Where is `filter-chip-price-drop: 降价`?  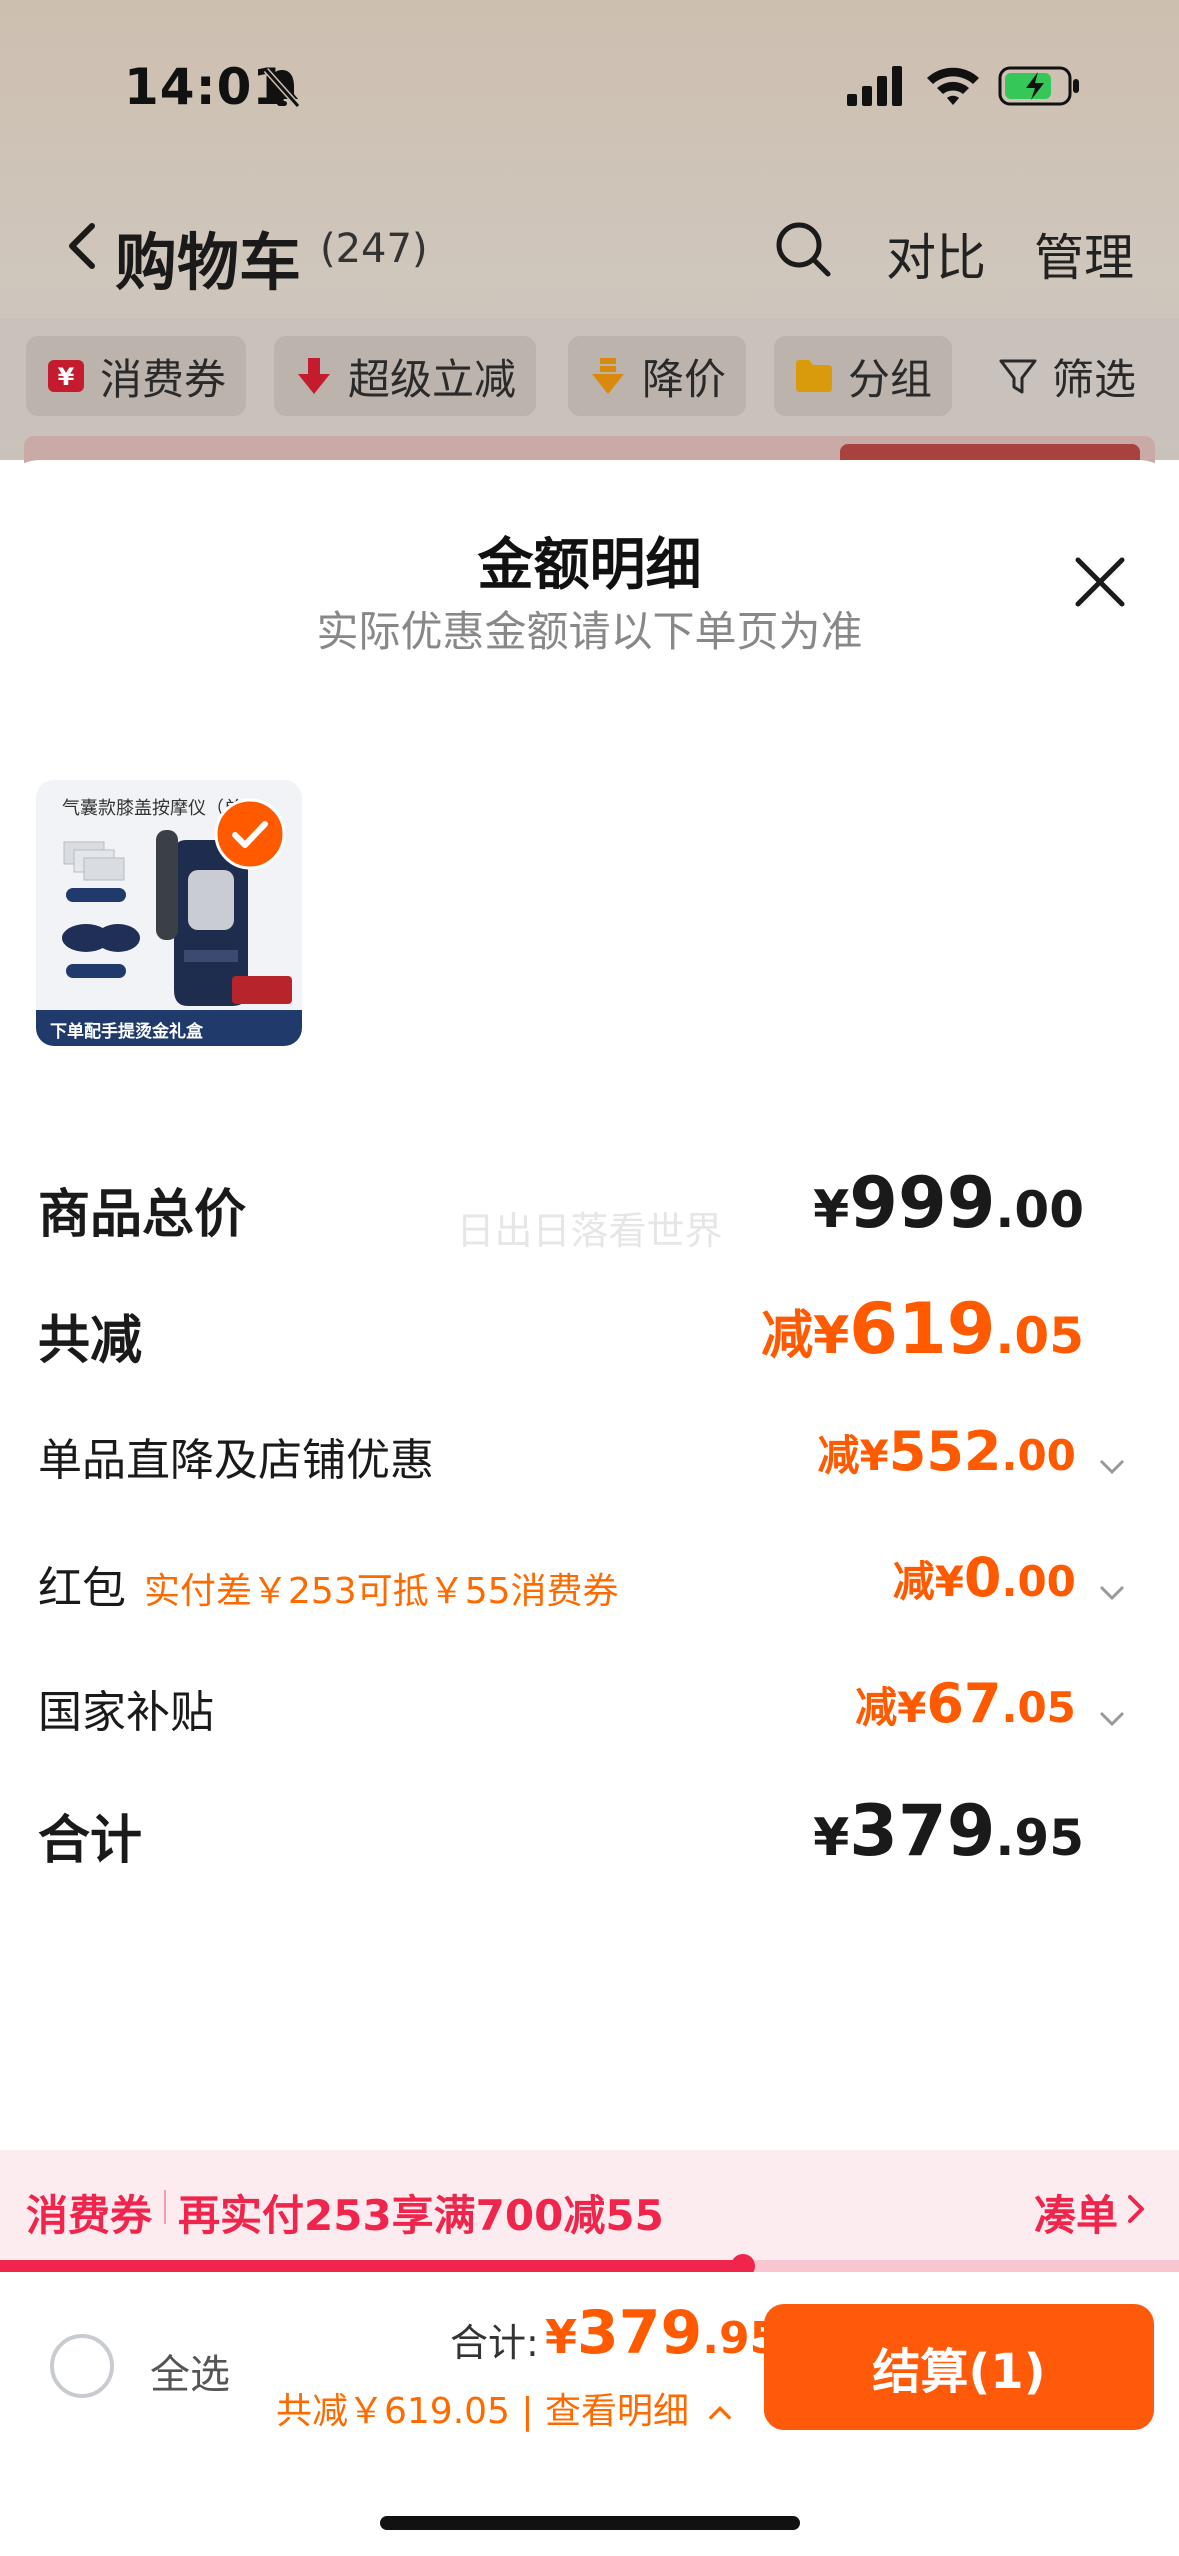
filter-chip-price-drop: 降价 is located at coordinates (657, 376).